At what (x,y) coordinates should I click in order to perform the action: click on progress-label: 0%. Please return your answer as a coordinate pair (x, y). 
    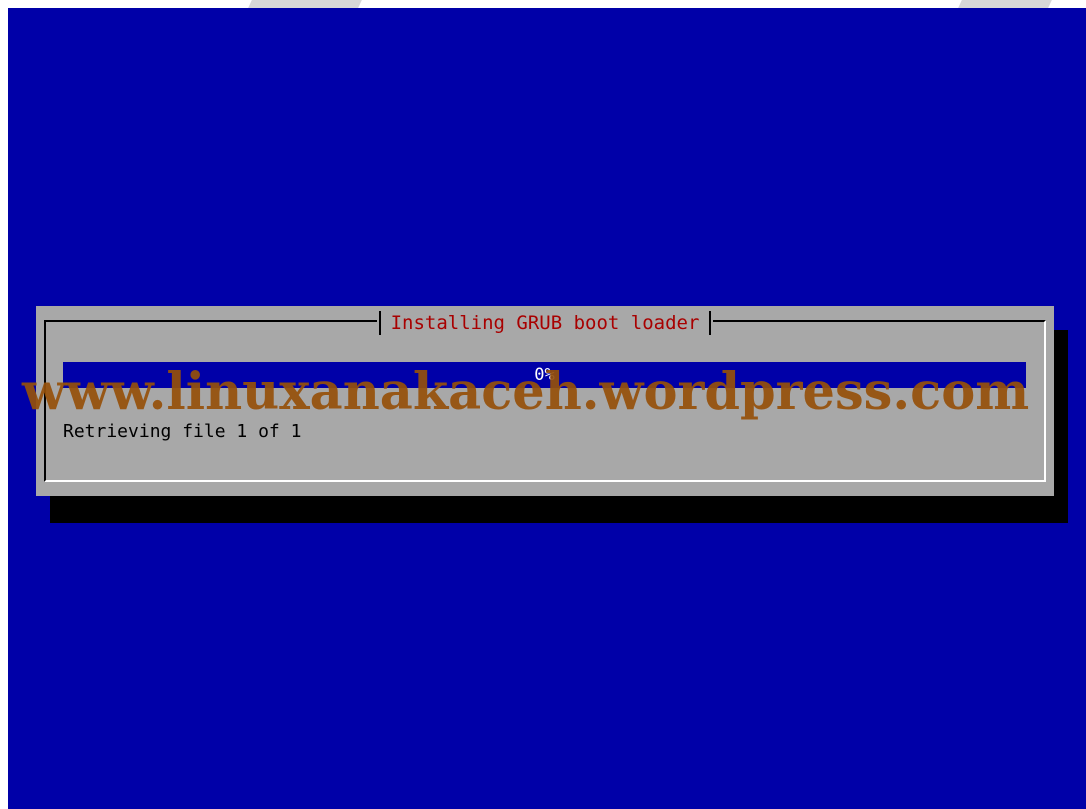
    Looking at the image, I should click on (544, 375).